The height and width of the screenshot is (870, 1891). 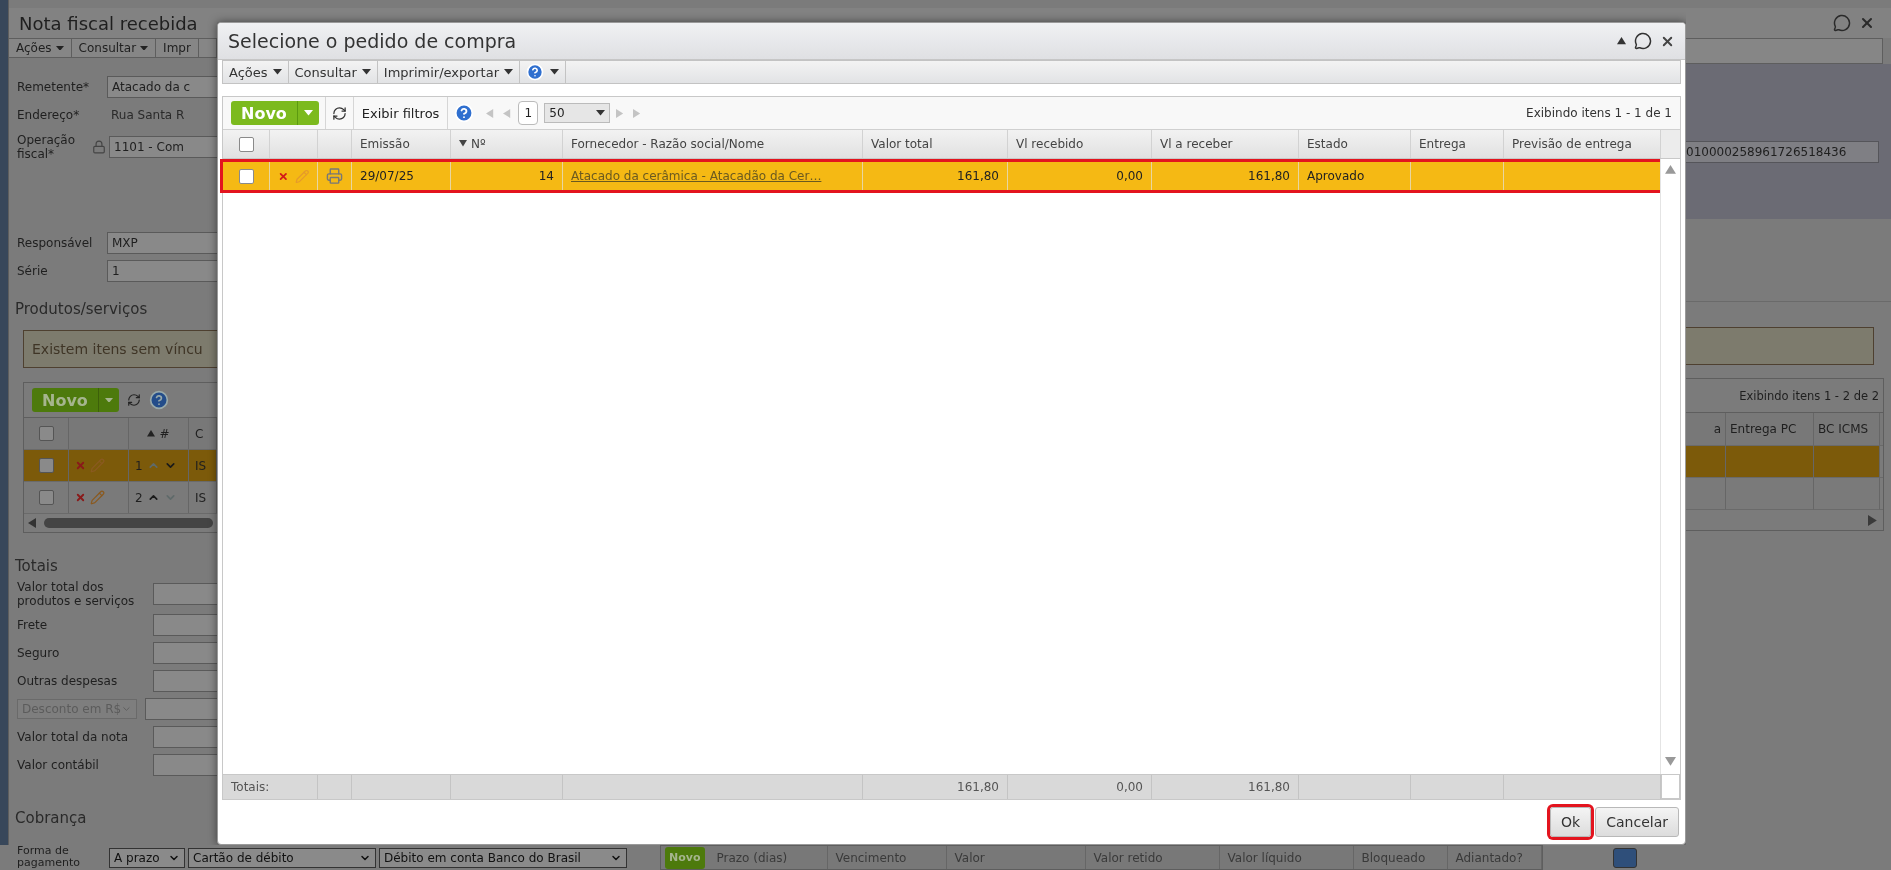 What do you see at coordinates (503, 857) in the screenshot?
I see `select-field: Débito em conta Banco do Brasil` at bounding box center [503, 857].